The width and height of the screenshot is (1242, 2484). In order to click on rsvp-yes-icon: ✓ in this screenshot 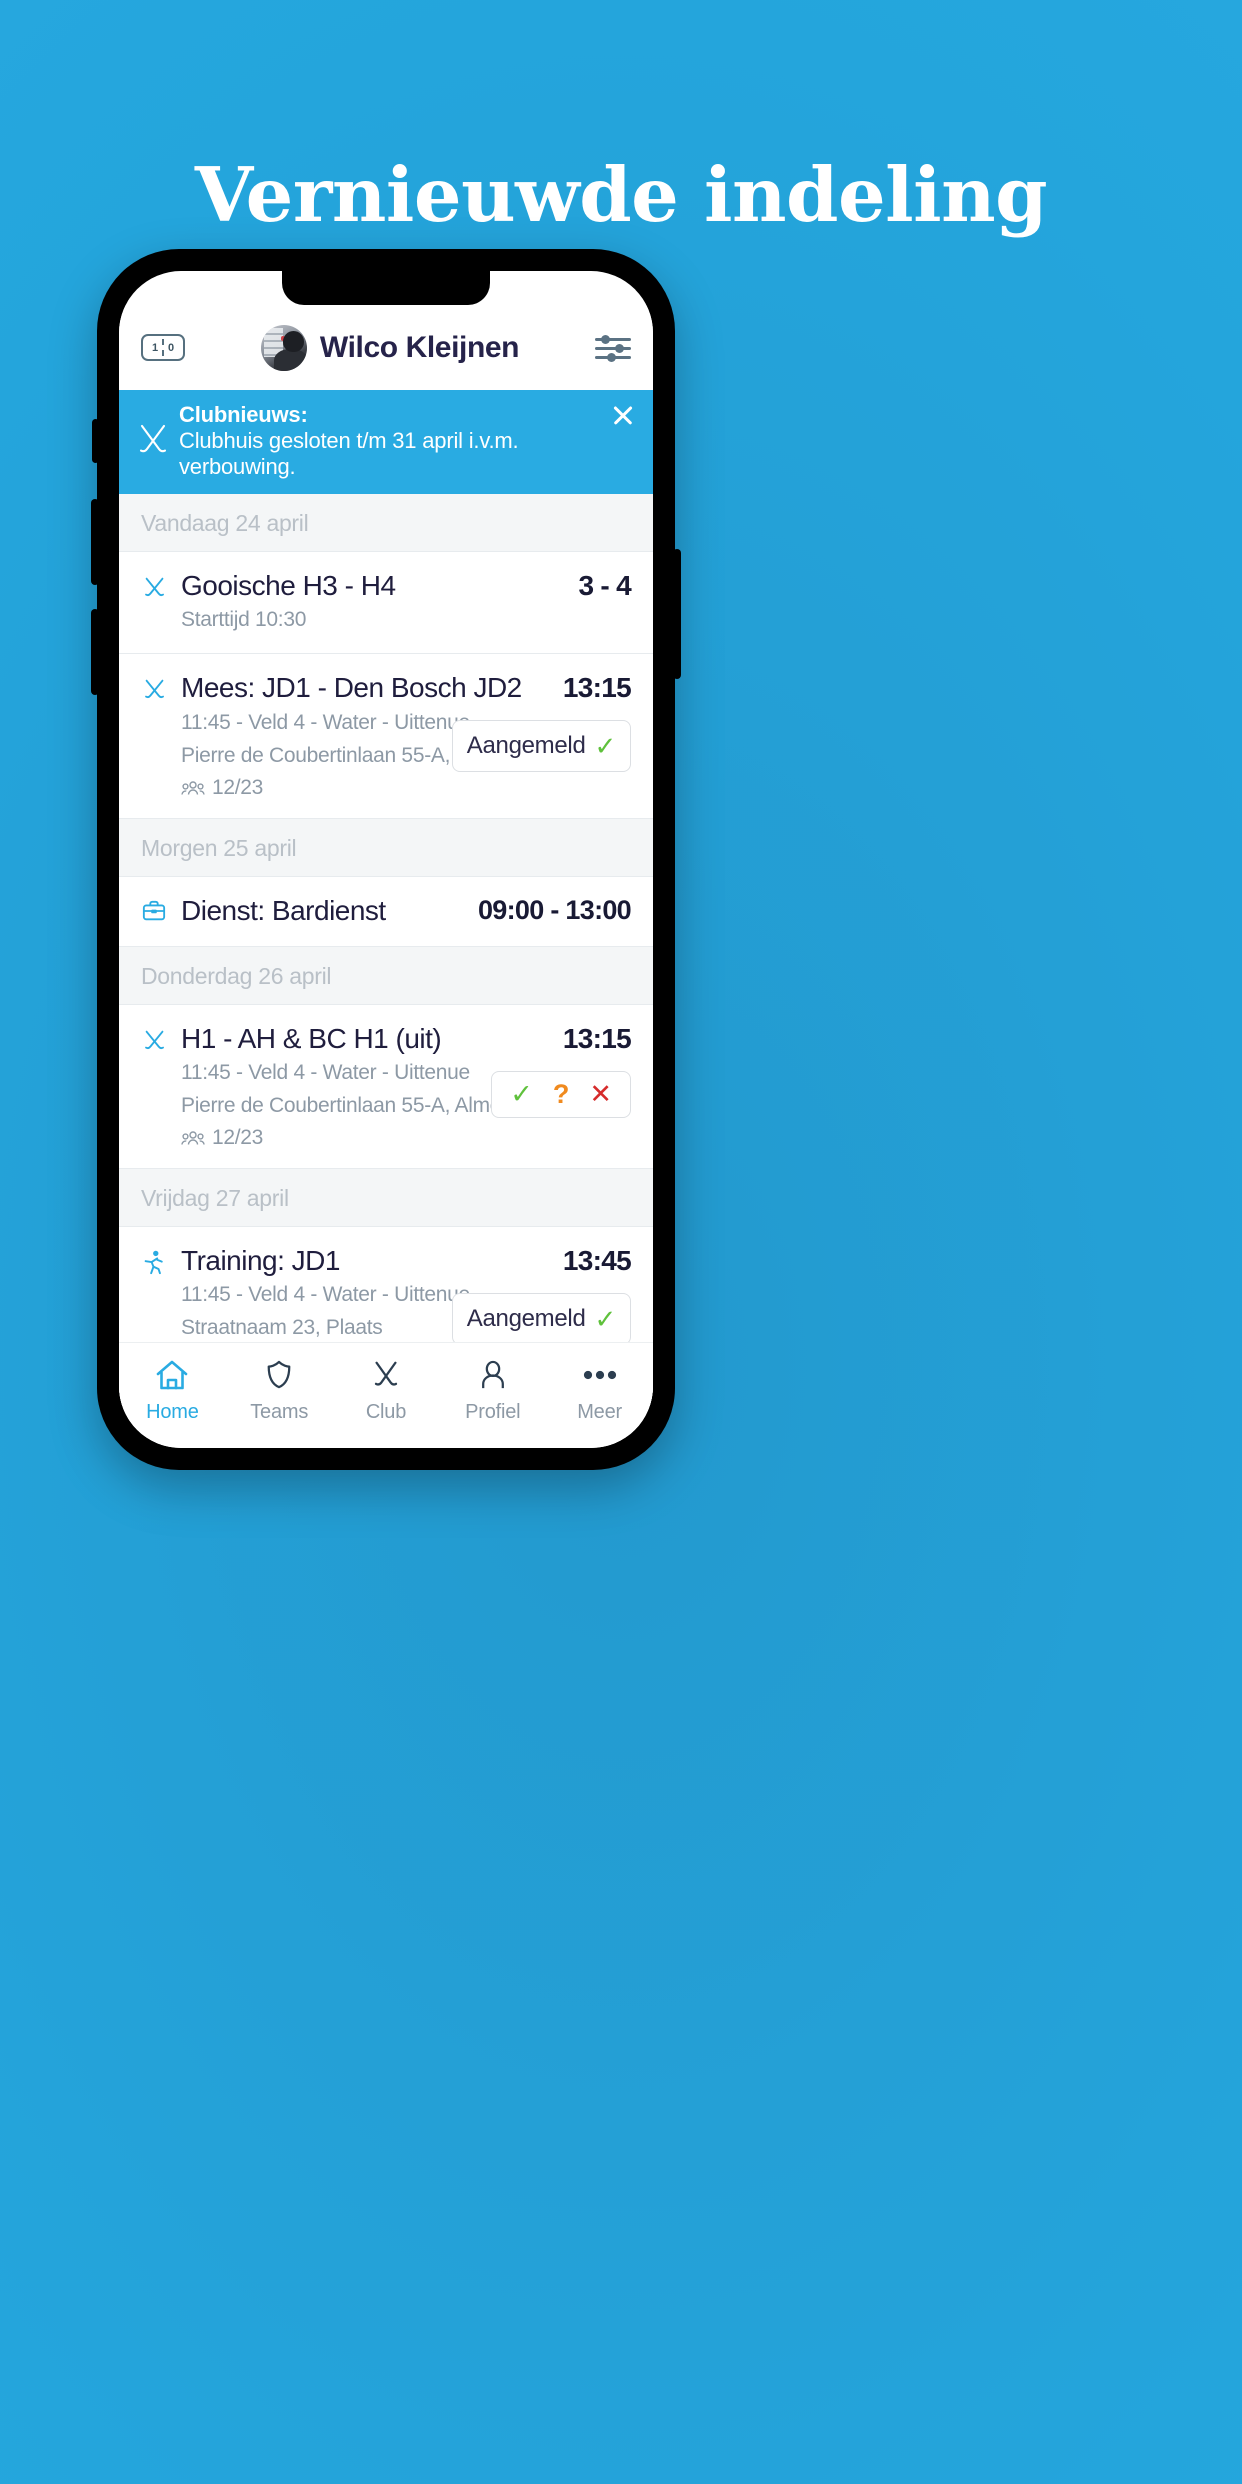, I will do `click(521, 1094)`.